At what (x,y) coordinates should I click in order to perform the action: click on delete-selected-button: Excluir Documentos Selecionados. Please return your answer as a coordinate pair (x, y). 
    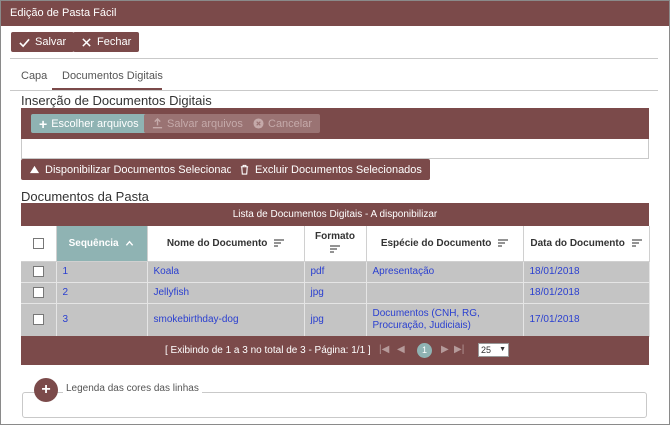
    Looking at the image, I should click on (330, 169).